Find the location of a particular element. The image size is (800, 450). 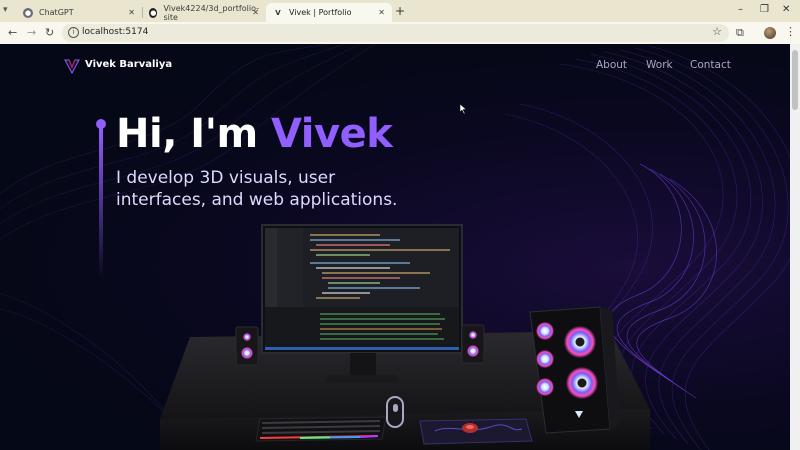

hero-name: Vivek is located at coordinates (332, 134).